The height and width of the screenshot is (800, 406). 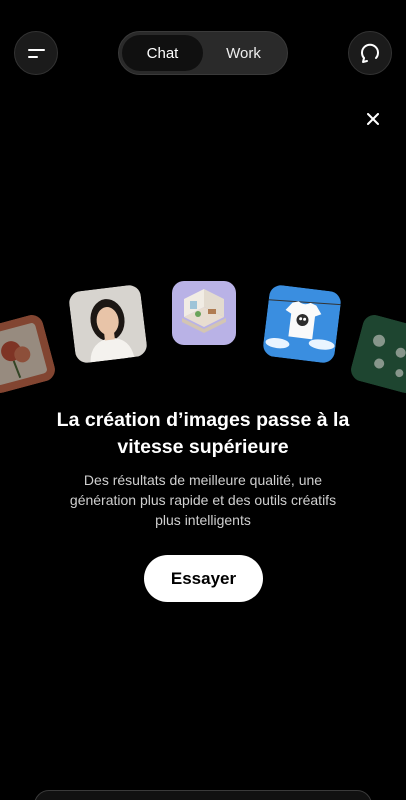 I want to click on new-chat-button, so click(x=370, y=53).